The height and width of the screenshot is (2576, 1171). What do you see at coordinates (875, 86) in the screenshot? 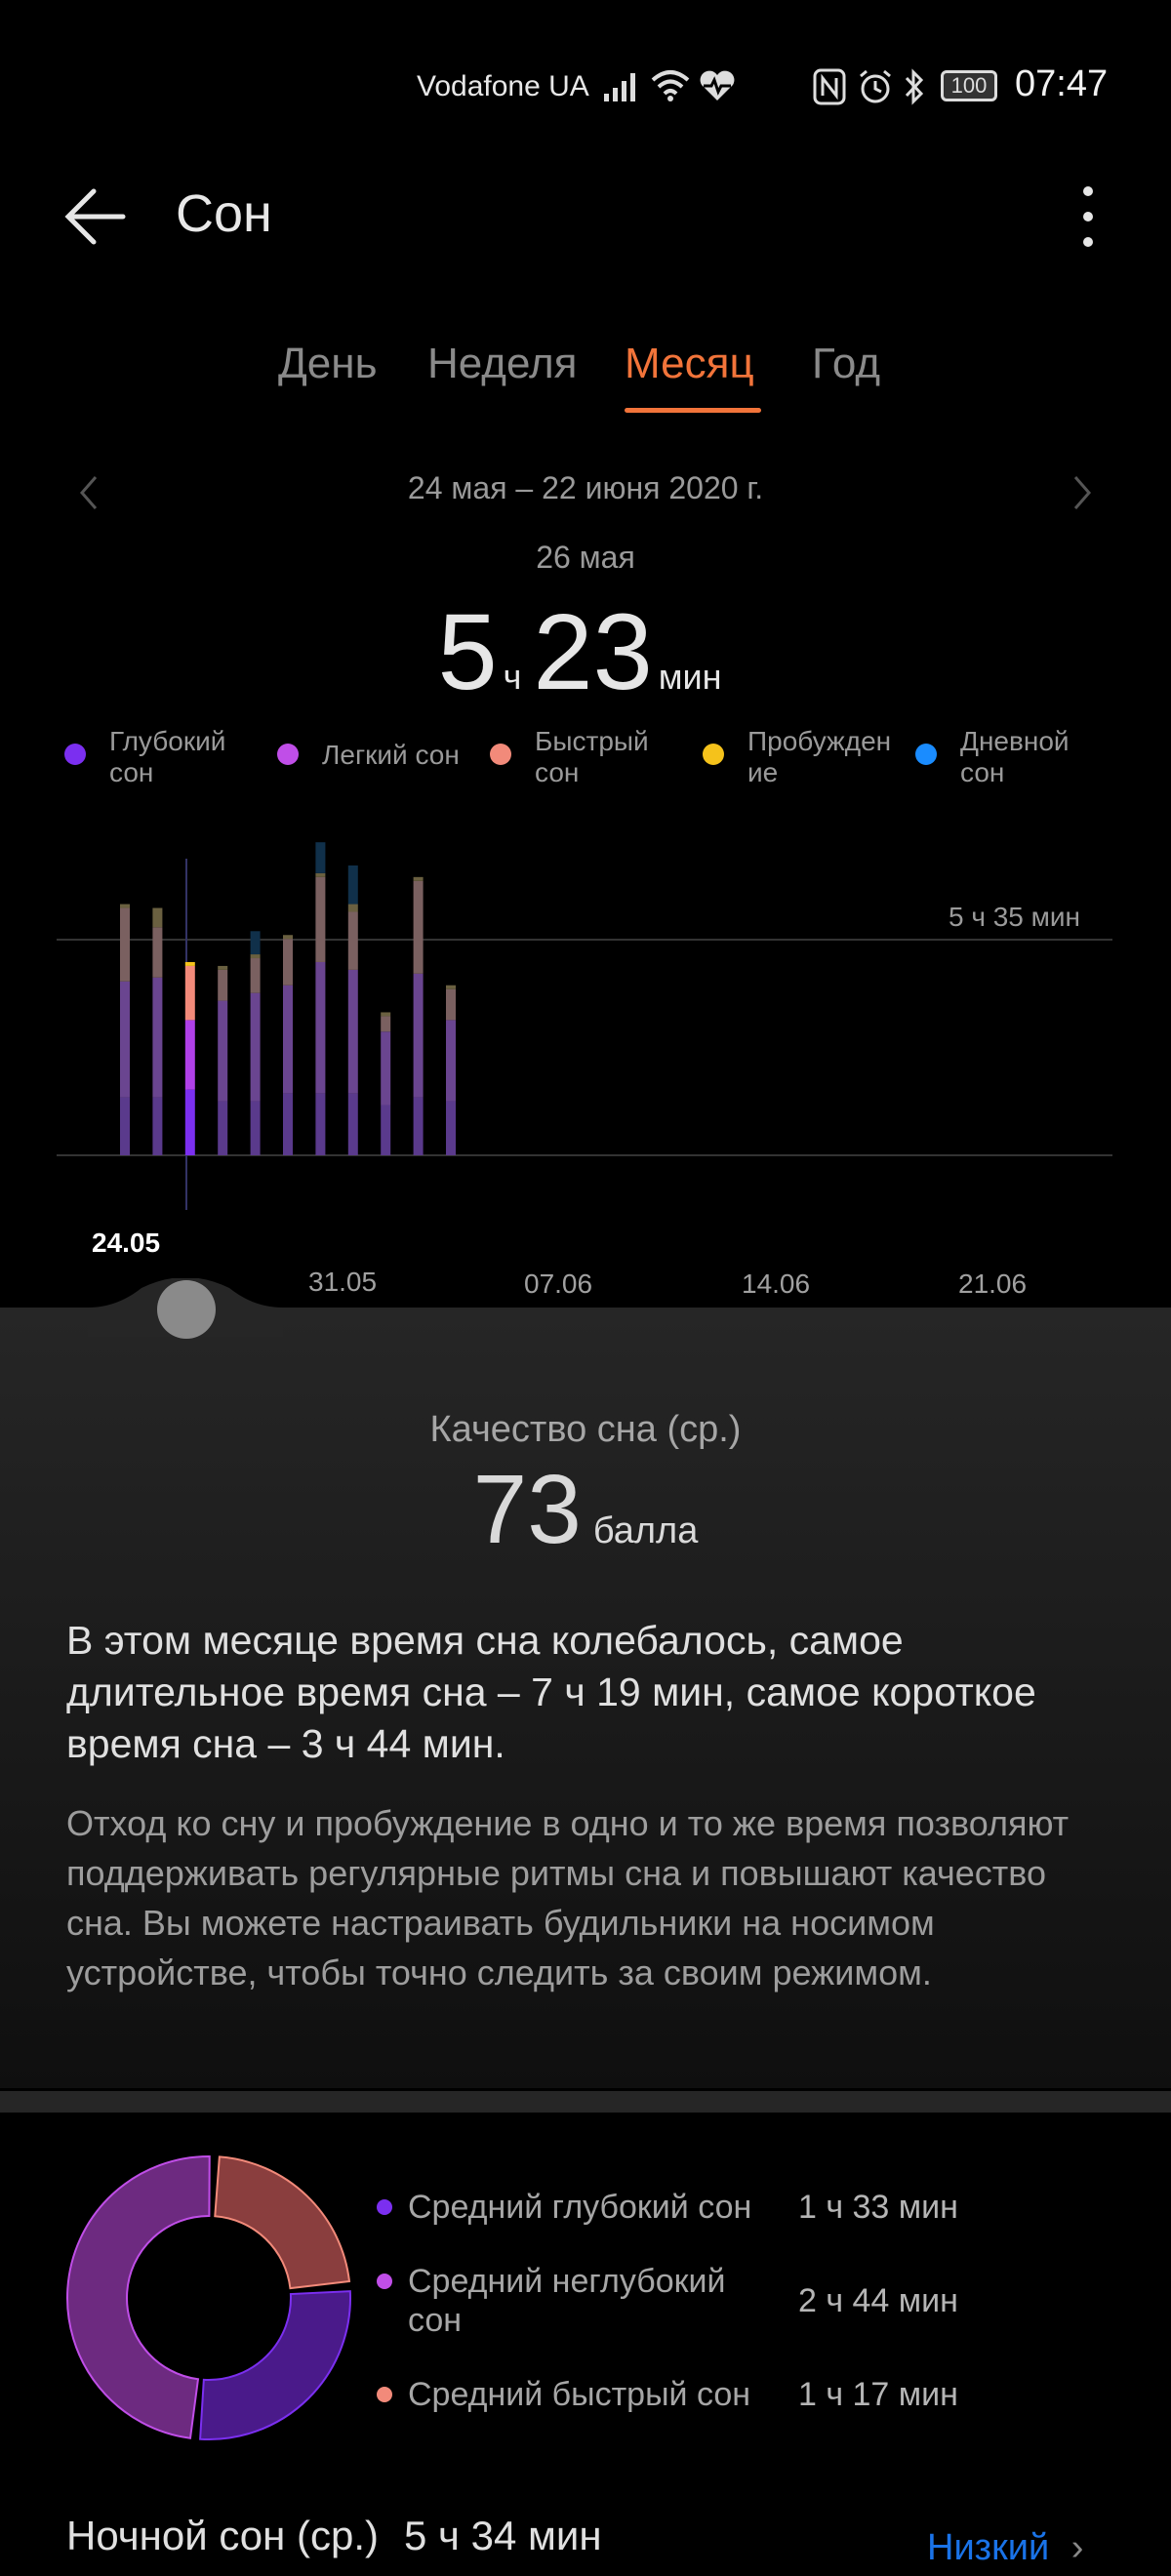
I see `alarm-icon` at bounding box center [875, 86].